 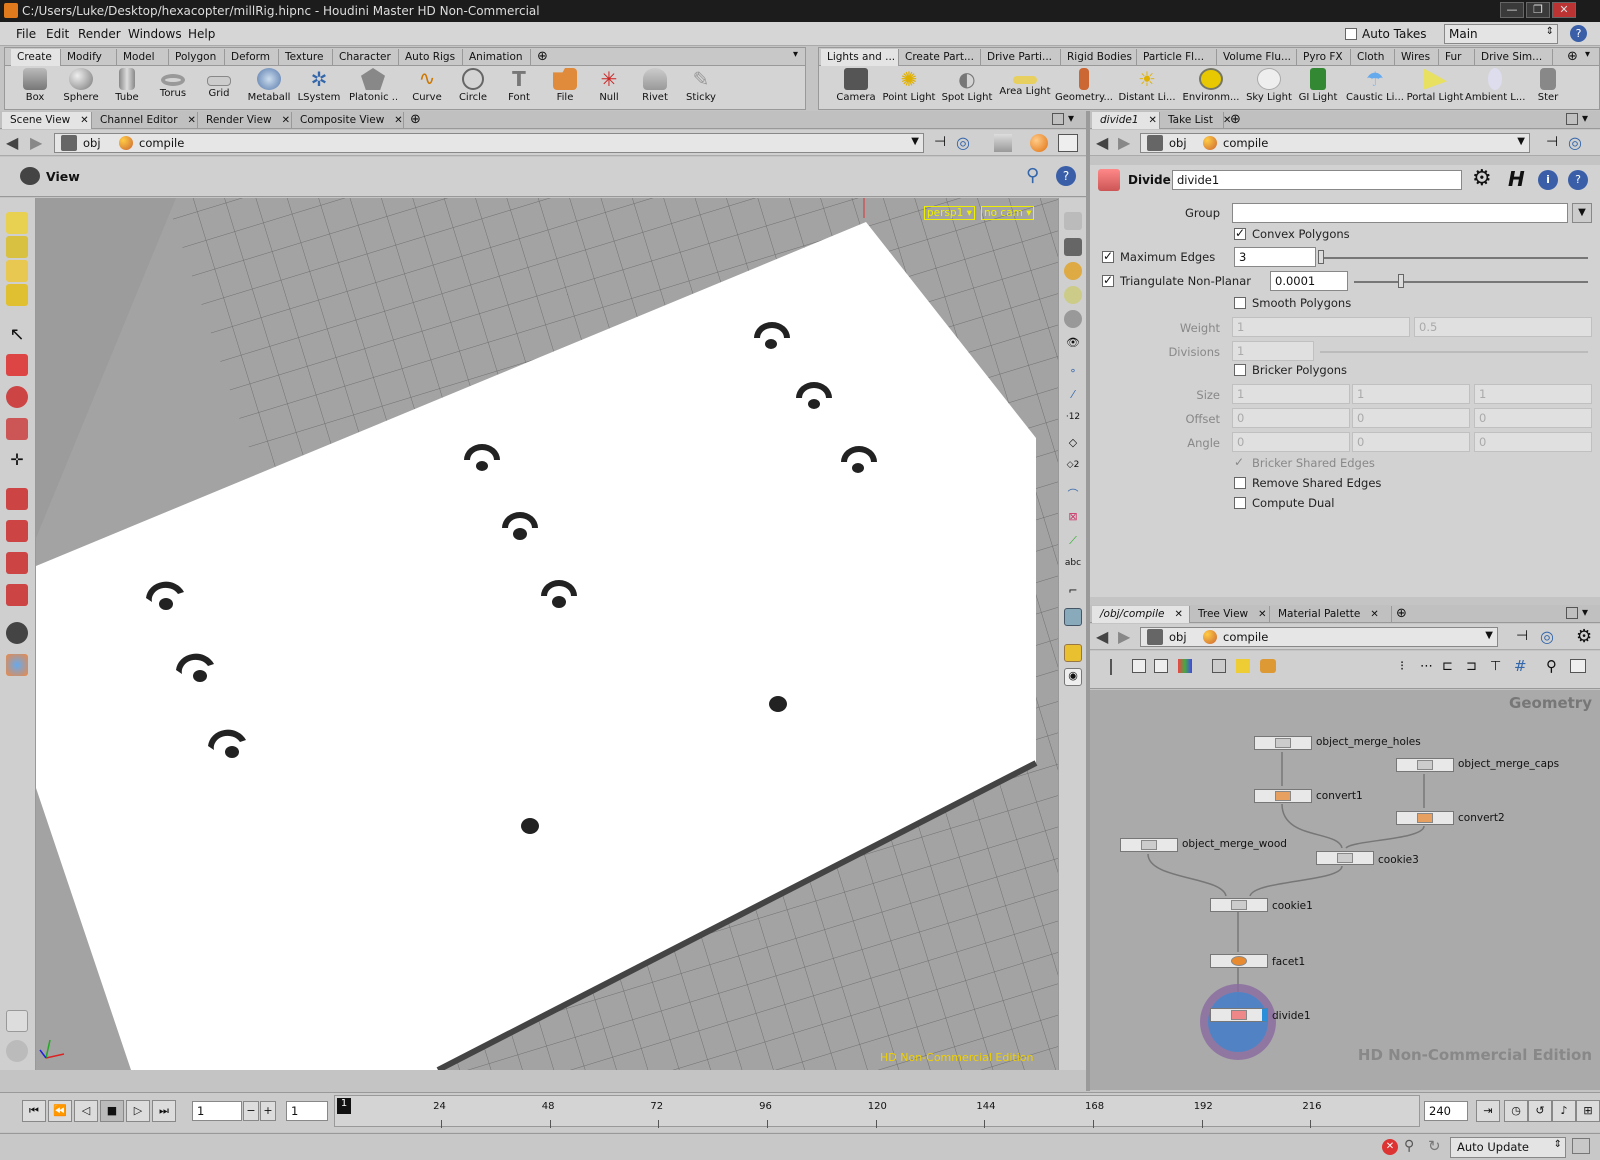 I want to click on link-icon: ◎, so click(x=963, y=142).